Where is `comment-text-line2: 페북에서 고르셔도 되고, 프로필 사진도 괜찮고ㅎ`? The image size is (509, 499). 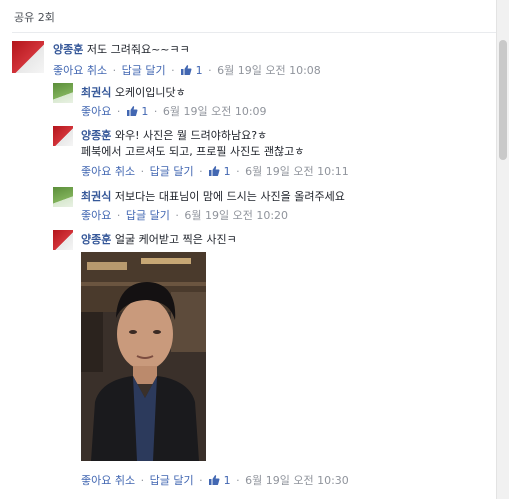 comment-text-line2: 페북에서 고르셔도 되고, 프로필 사진도 괜찮고ㅎ is located at coordinates (193, 151).